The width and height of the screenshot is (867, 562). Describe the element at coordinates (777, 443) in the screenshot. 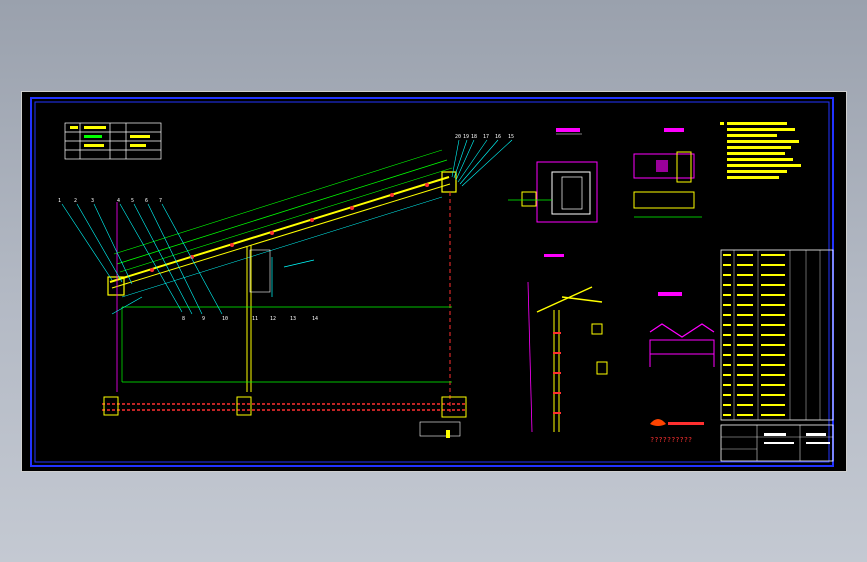

I see `title-block` at that location.